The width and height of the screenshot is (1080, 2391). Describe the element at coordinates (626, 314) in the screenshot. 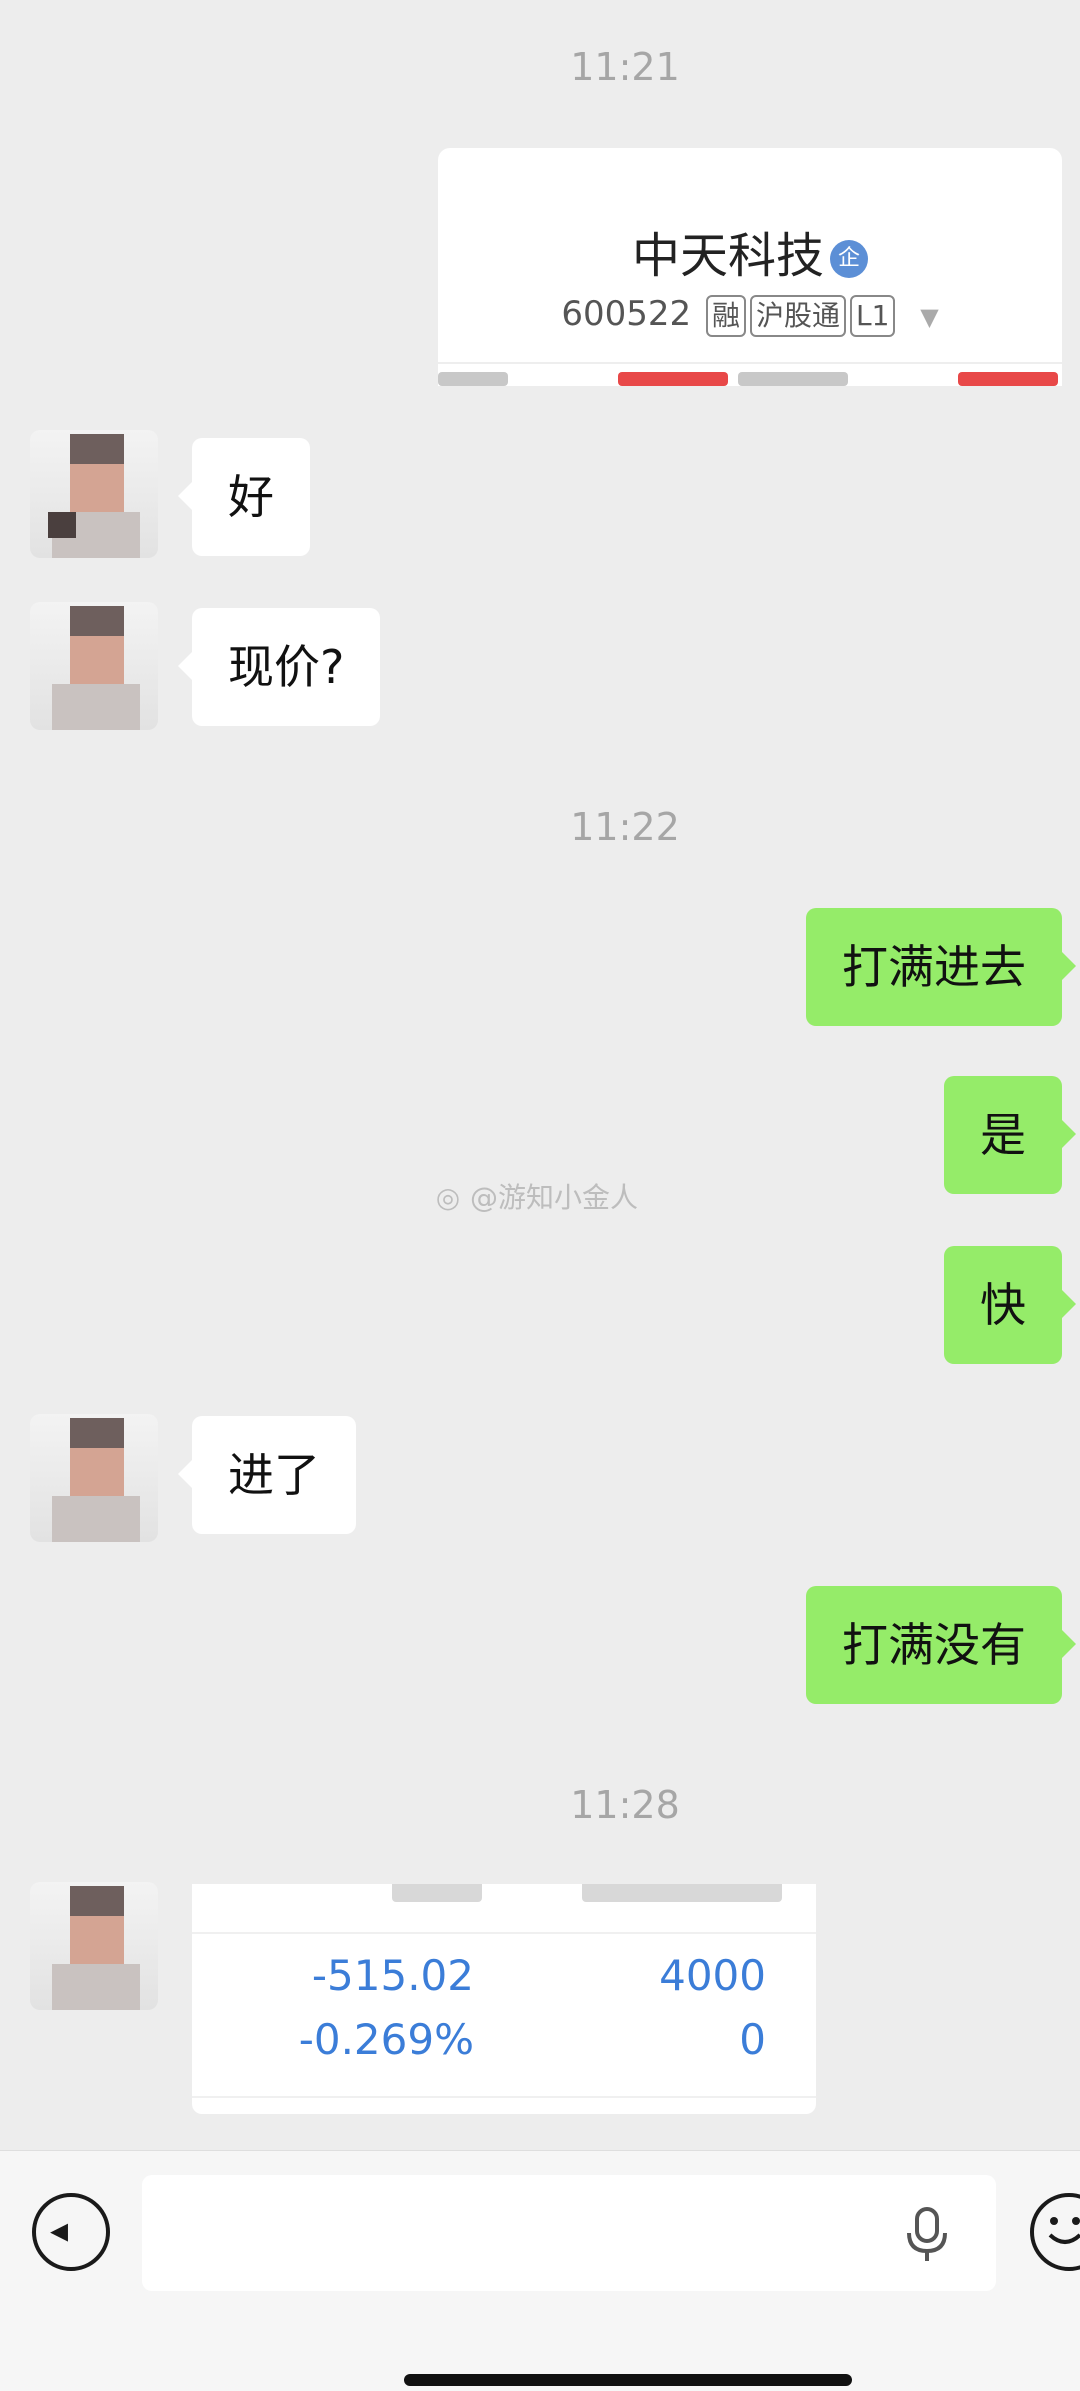

I see `stock-code: 600522` at that location.